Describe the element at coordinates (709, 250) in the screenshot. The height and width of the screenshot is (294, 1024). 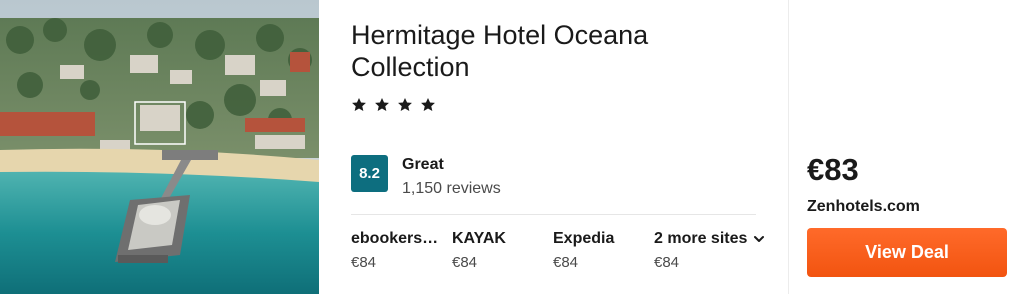
I see `more-sites-dropdown: 2 more sites €84` at that location.